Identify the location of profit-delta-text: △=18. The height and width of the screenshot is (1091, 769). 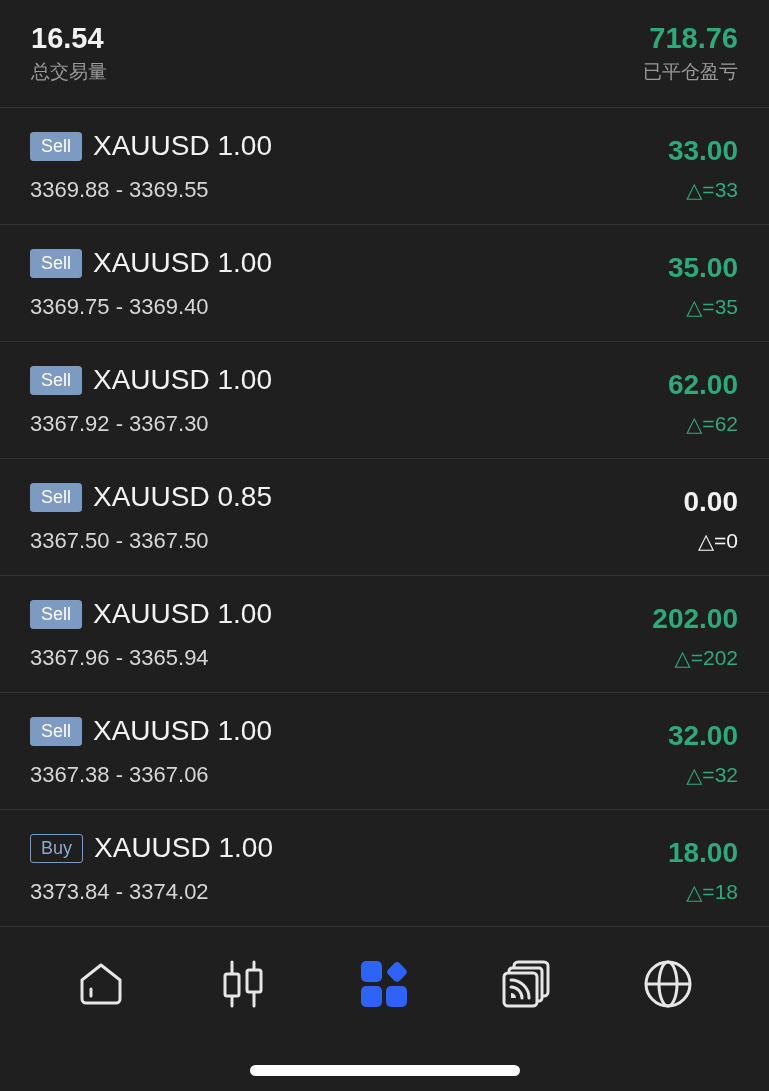
(712, 892).